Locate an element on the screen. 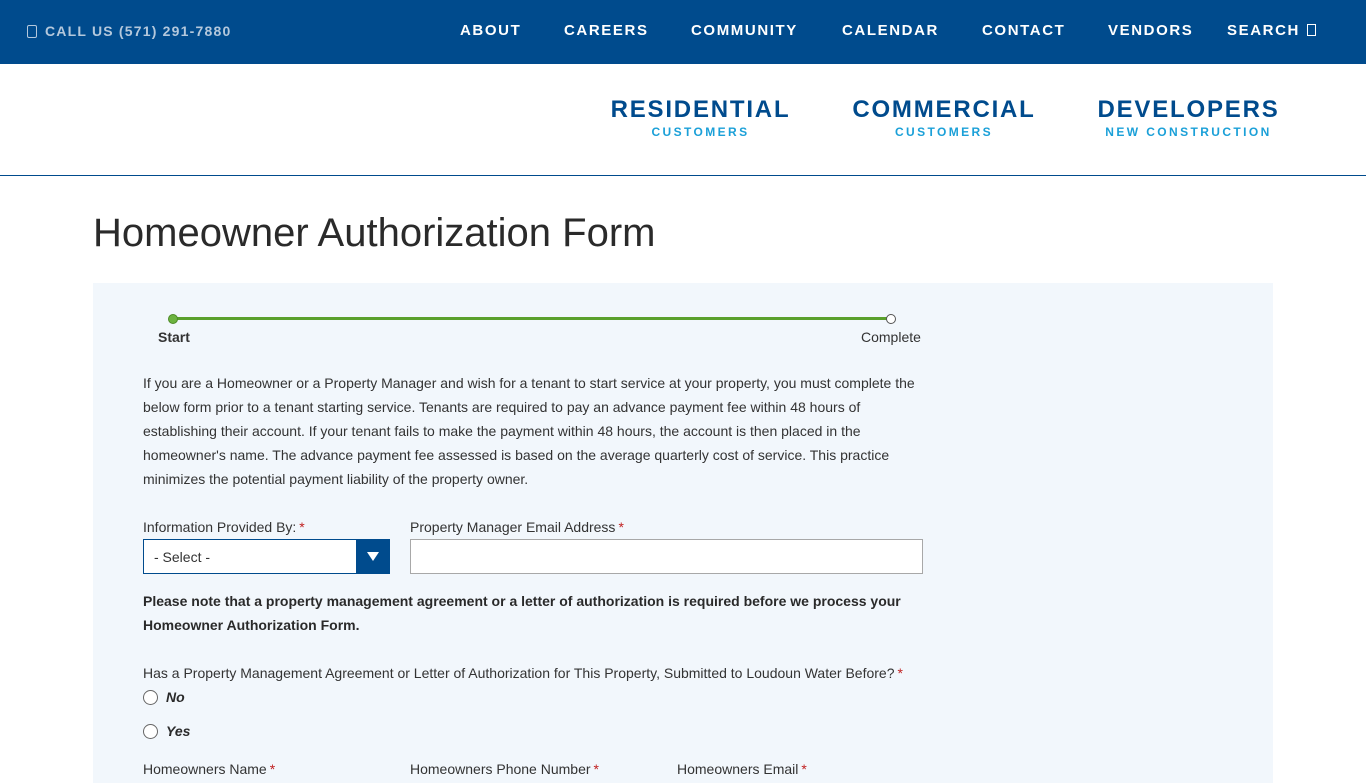  nav-search: SEARCH is located at coordinates (1271, 30).